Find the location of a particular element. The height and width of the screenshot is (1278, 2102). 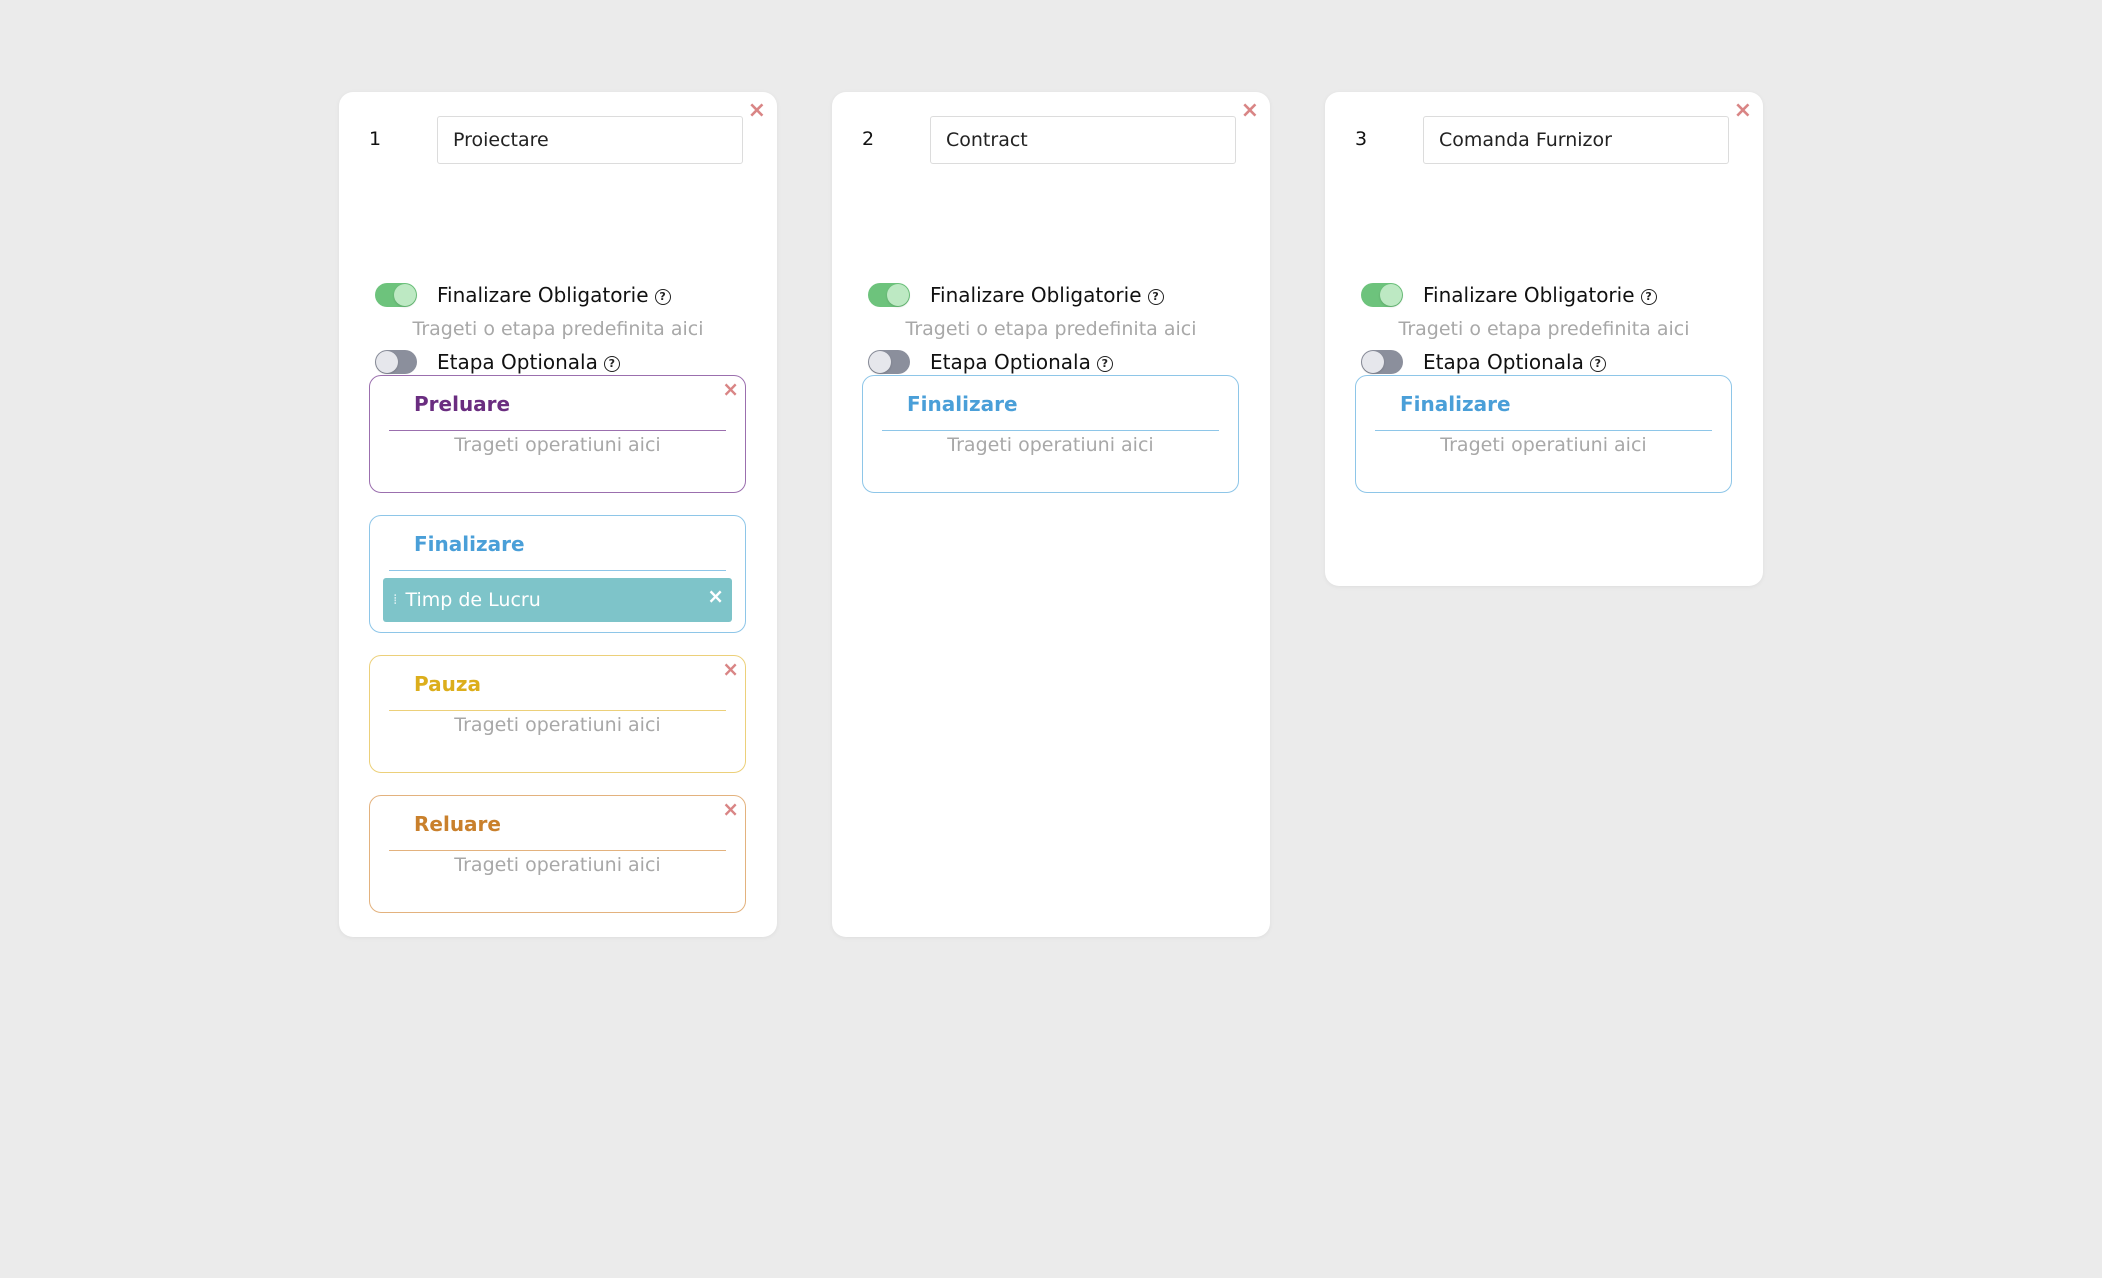

remove-operation-close-icon: × is located at coordinates (715, 596).